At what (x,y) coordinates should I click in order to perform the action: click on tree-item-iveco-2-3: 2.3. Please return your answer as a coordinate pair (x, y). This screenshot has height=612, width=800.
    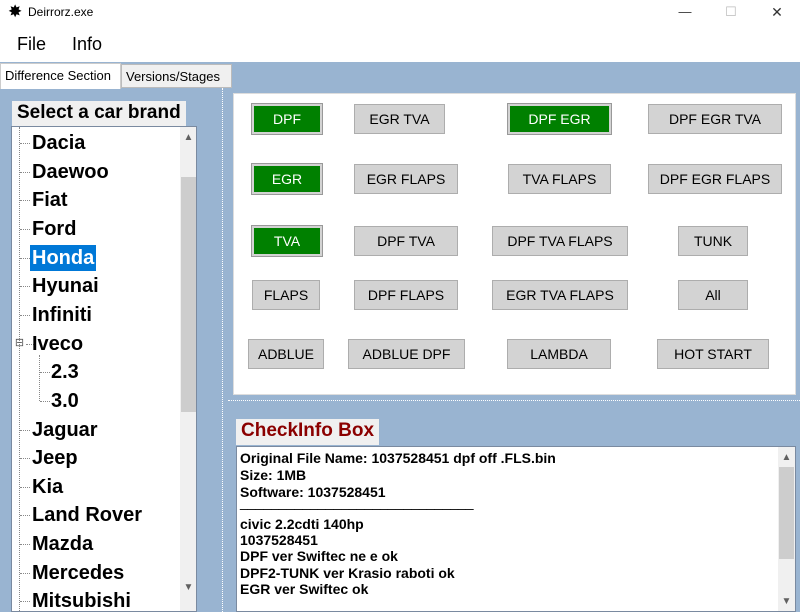
    Looking at the image, I should click on (65, 372).